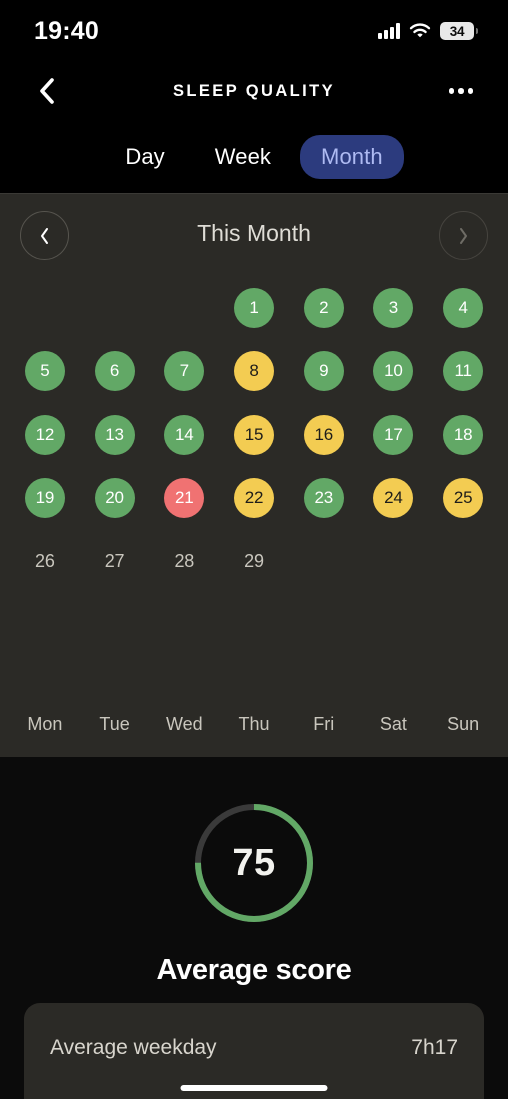 The width and height of the screenshot is (508, 1099). What do you see at coordinates (44, 498) in the screenshot?
I see `calendar-day: 19` at bounding box center [44, 498].